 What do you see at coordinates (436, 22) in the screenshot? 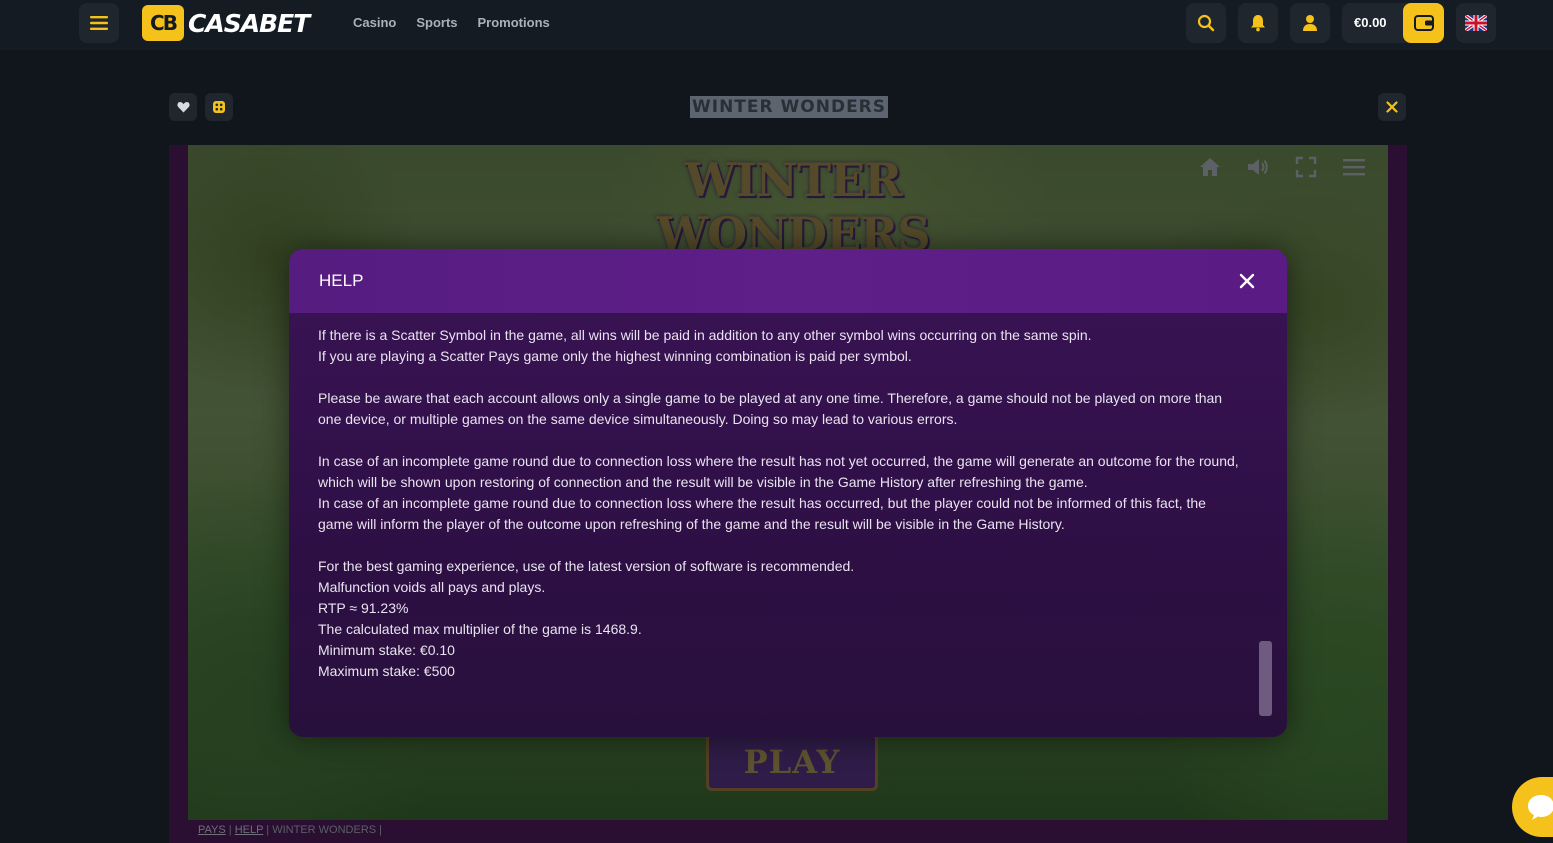
I see `nav-sports: Sports` at bounding box center [436, 22].